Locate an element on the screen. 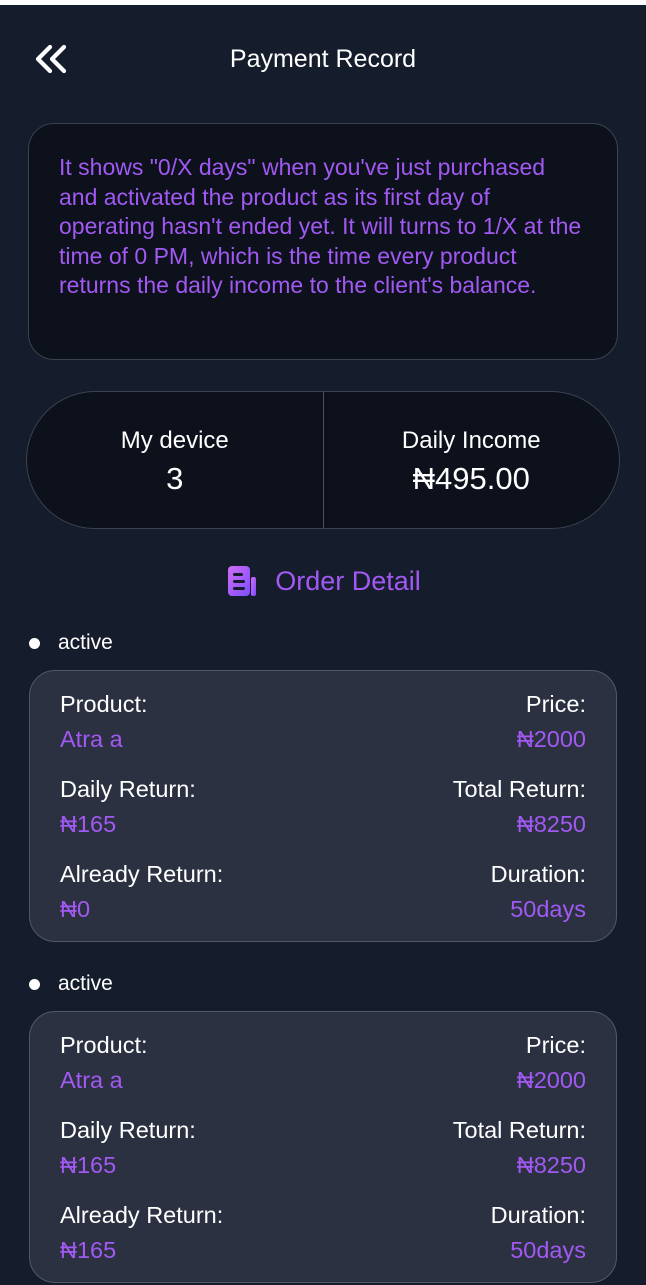 Image resolution: width=646 pixels, height=1285 pixels. income-stat: Daily Income ₦495.00 is located at coordinates (471, 460).